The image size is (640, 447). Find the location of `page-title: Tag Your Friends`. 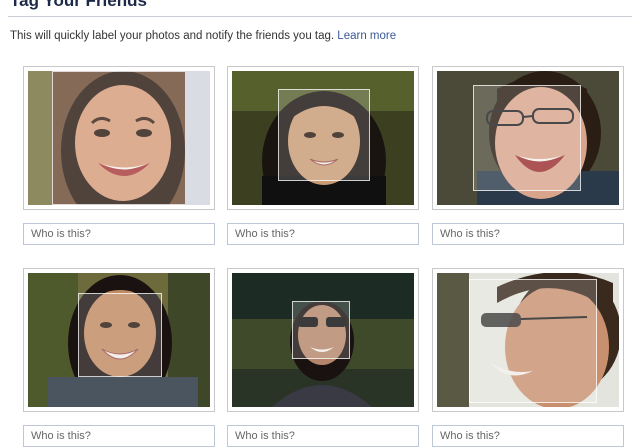

page-title: Tag Your Friends is located at coordinates (78, 5).